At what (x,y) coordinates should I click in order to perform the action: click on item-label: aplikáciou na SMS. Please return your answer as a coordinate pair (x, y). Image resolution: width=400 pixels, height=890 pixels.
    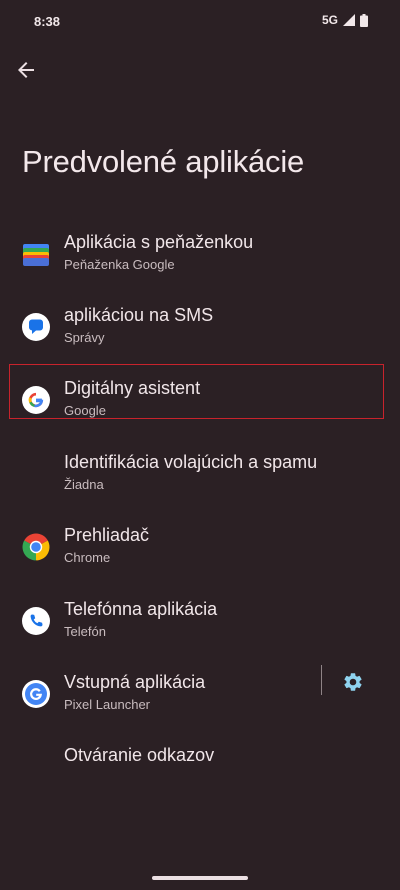
    Looking at the image, I should click on (139, 315).